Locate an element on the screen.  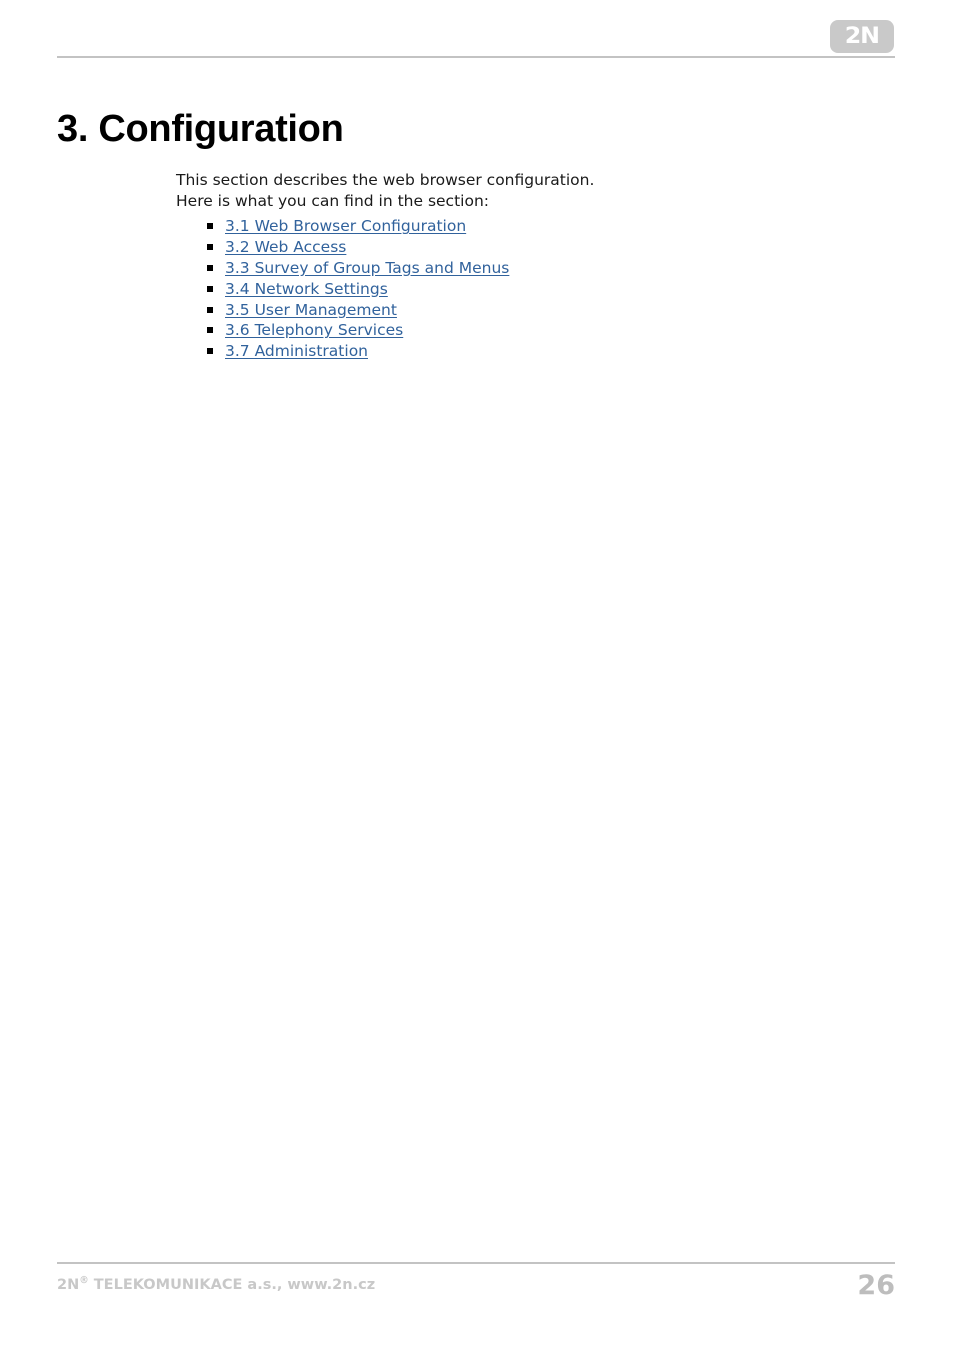
list-item: 3.2 Web Access is located at coordinates (342, 247).